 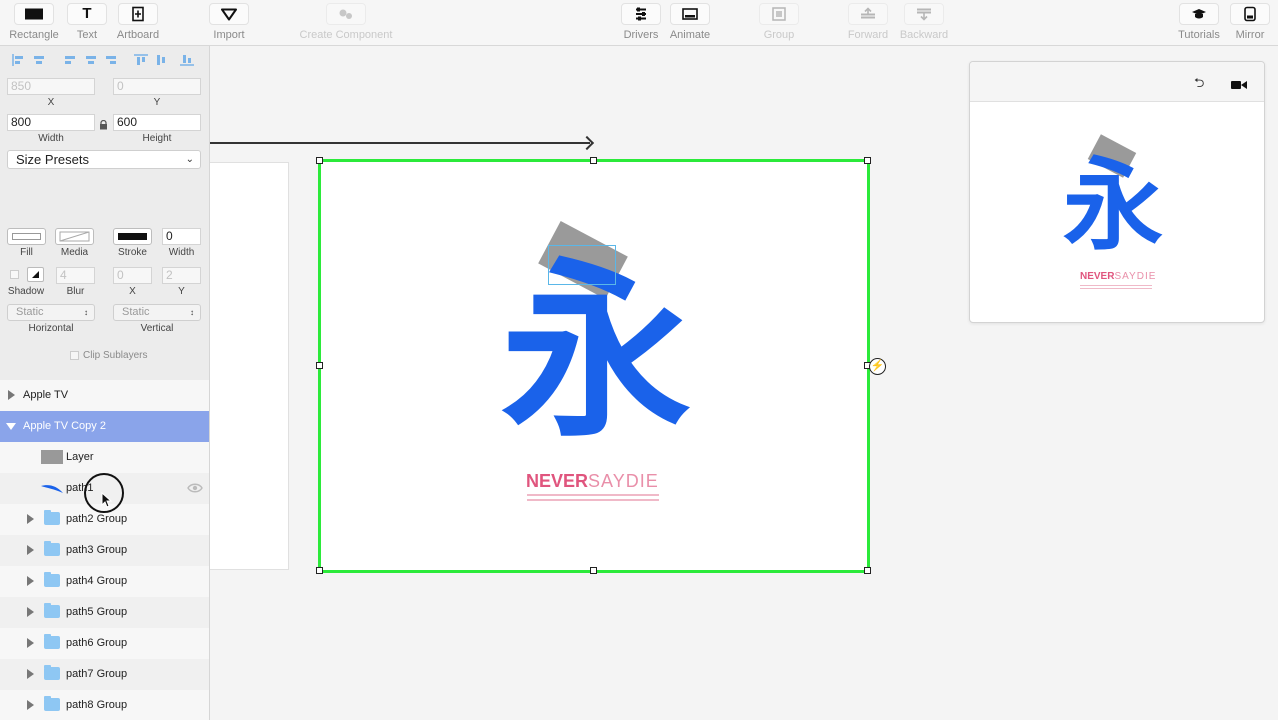 What do you see at coordinates (161, 59) in the screenshot?
I see `align-middle-icon` at bounding box center [161, 59].